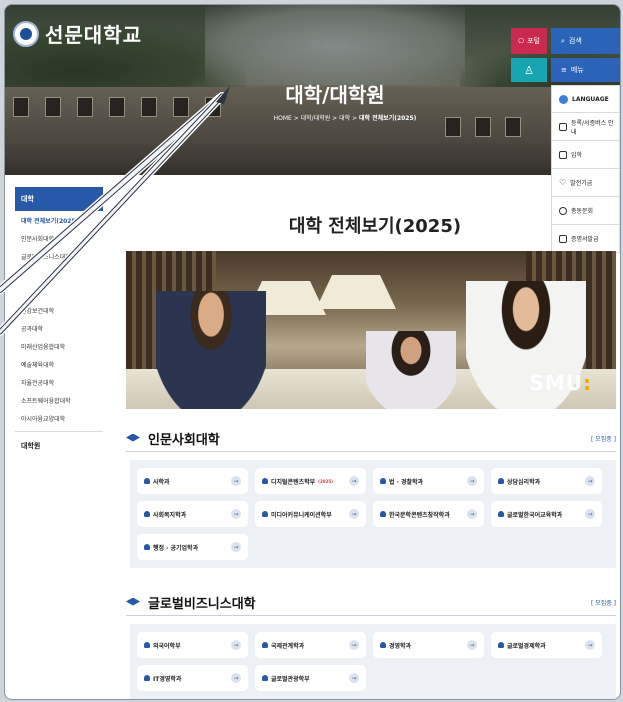 Image resolution: width=623 pixels, height=702 pixels. Describe the element at coordinates (192, 645) in the screenshot. I see `dept-card: 외국어학부 →` at that location.